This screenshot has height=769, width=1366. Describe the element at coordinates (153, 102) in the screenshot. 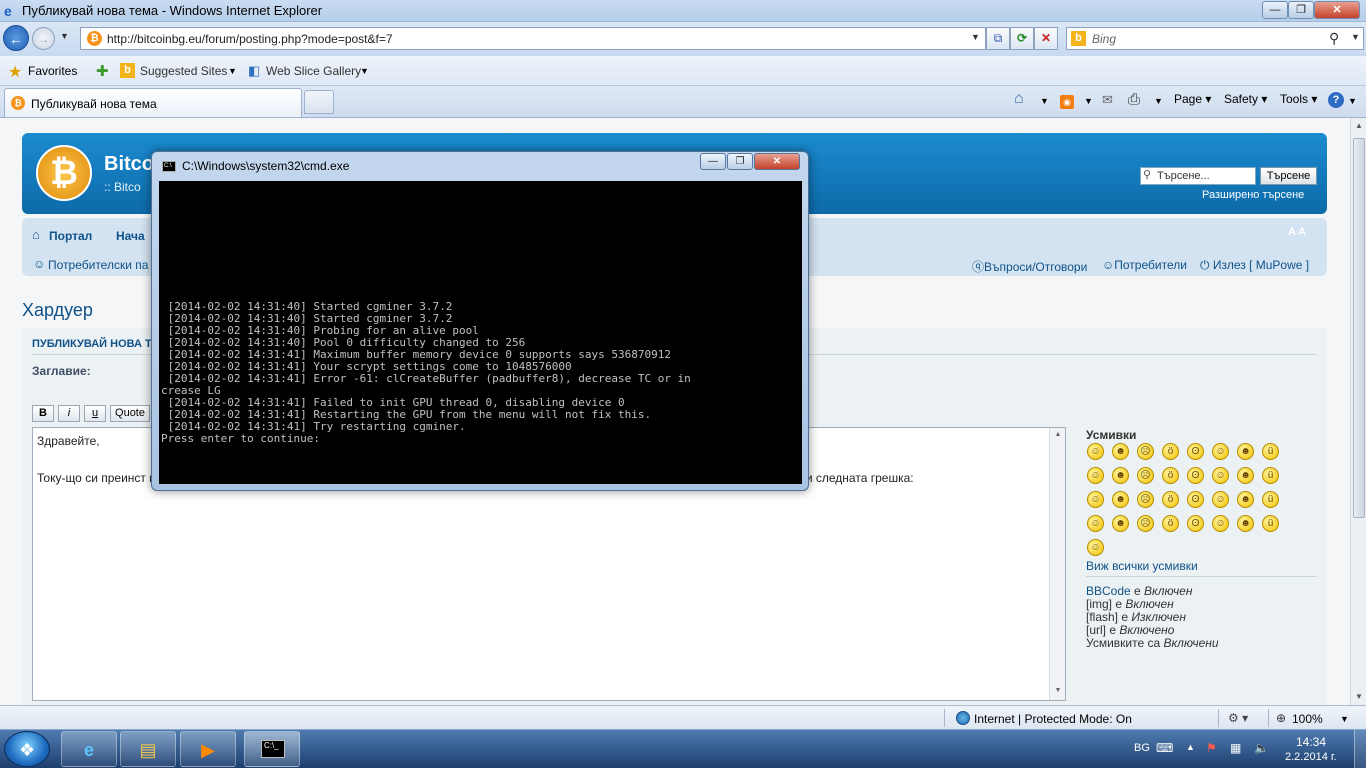

I see `tab-active: ₿ Публикувай нова тема` at that location.